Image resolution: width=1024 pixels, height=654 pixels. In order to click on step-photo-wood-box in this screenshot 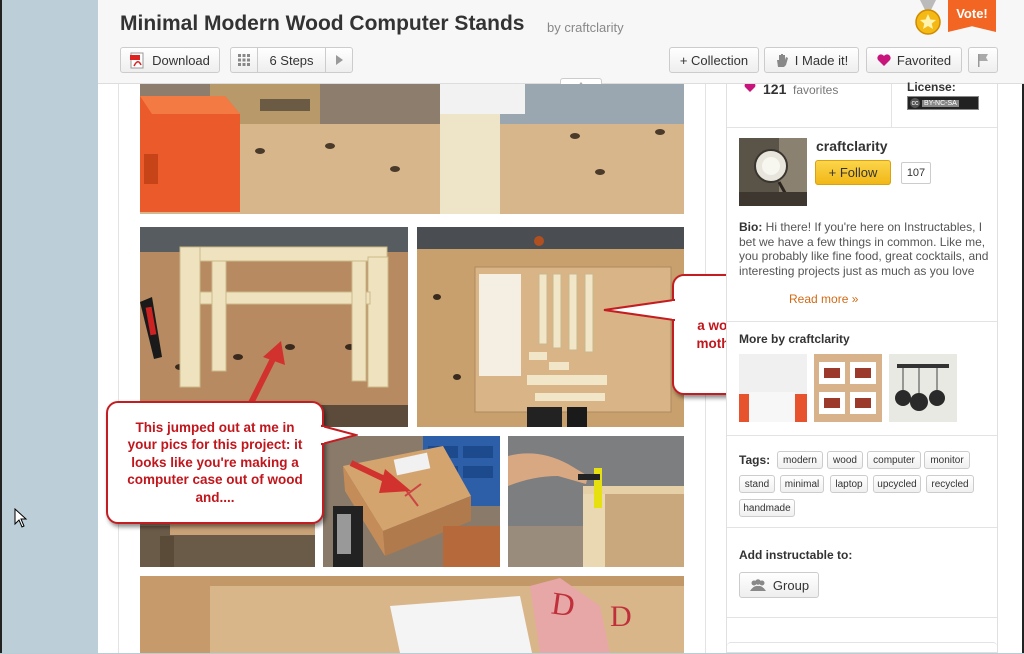, I will do `click(411, 501)`.